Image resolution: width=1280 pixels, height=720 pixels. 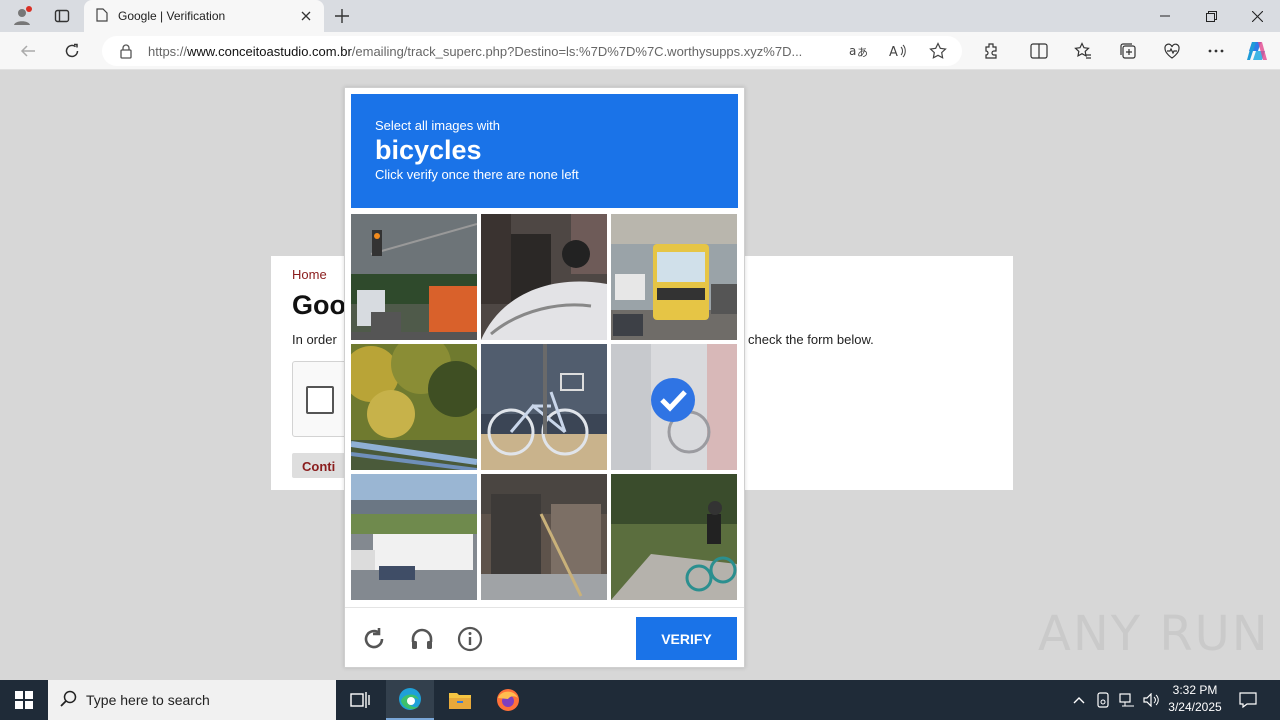 What do you see at coordinates (893, 52) in the screenshot?
I see `svg-text: A` at bounding box center [893, 52].